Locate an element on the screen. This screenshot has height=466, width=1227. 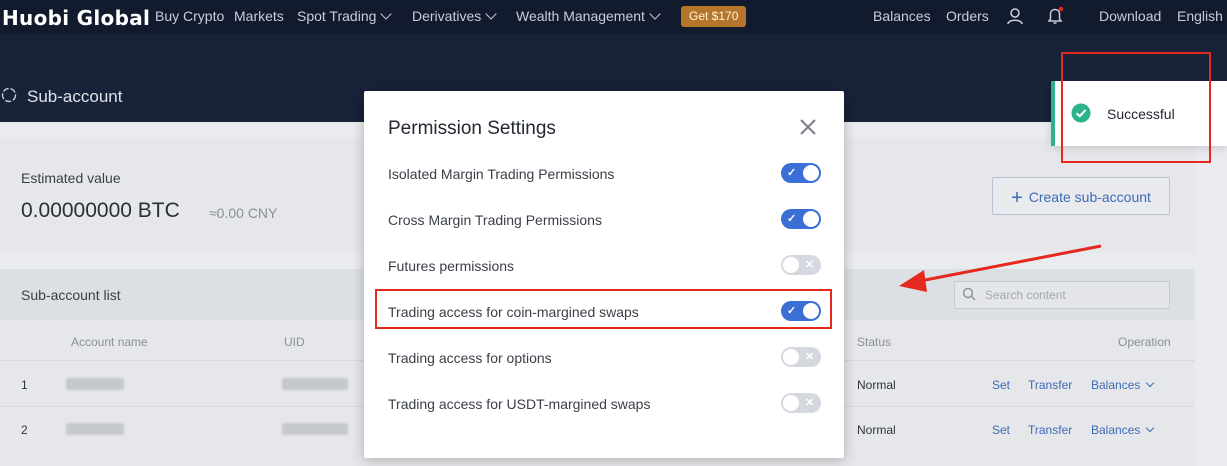
bell-icon is located at coordinates (1055, 16).